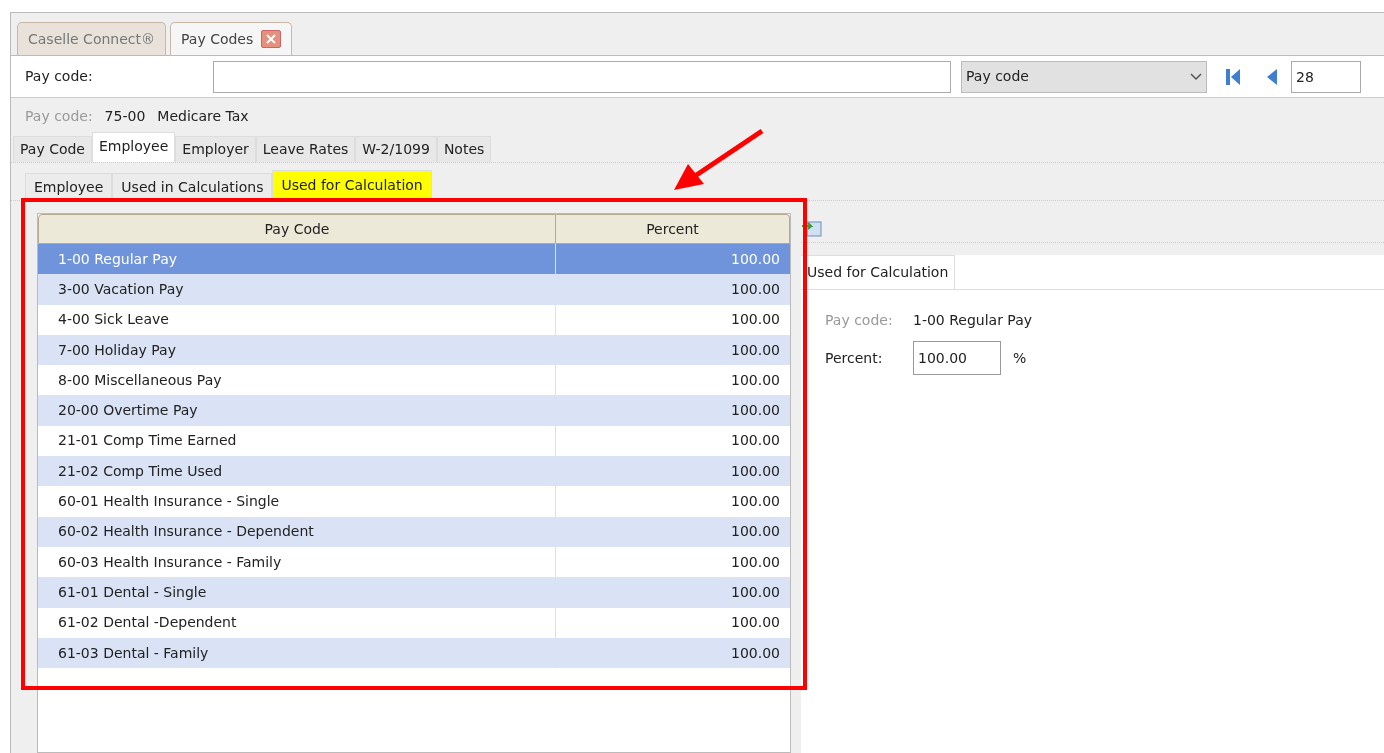 The image size is (1384, 753). Describe the element at coordinates (673, 229) in the screenshot. I see `column-header: Percent` at that location.